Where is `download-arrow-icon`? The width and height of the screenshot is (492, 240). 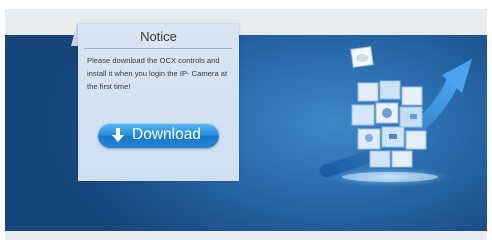 download-arrow-icon is located at coordinates (118, 135).